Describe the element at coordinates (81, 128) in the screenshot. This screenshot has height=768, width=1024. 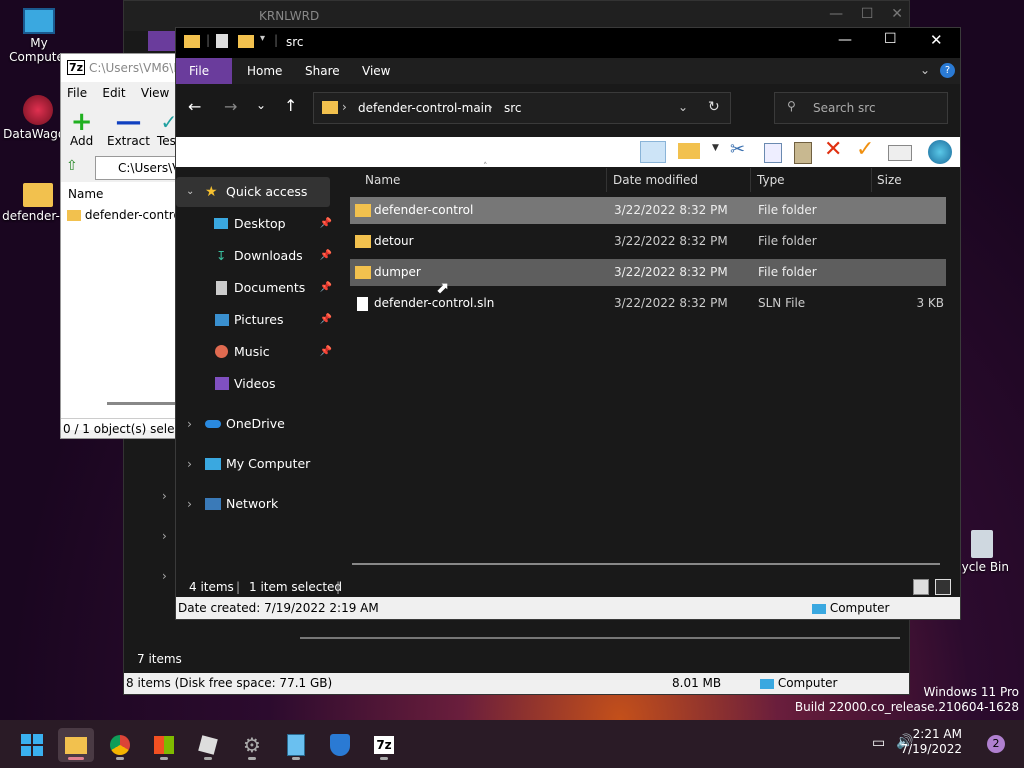
I see `sevenzip-add-button: + Add` at that location.